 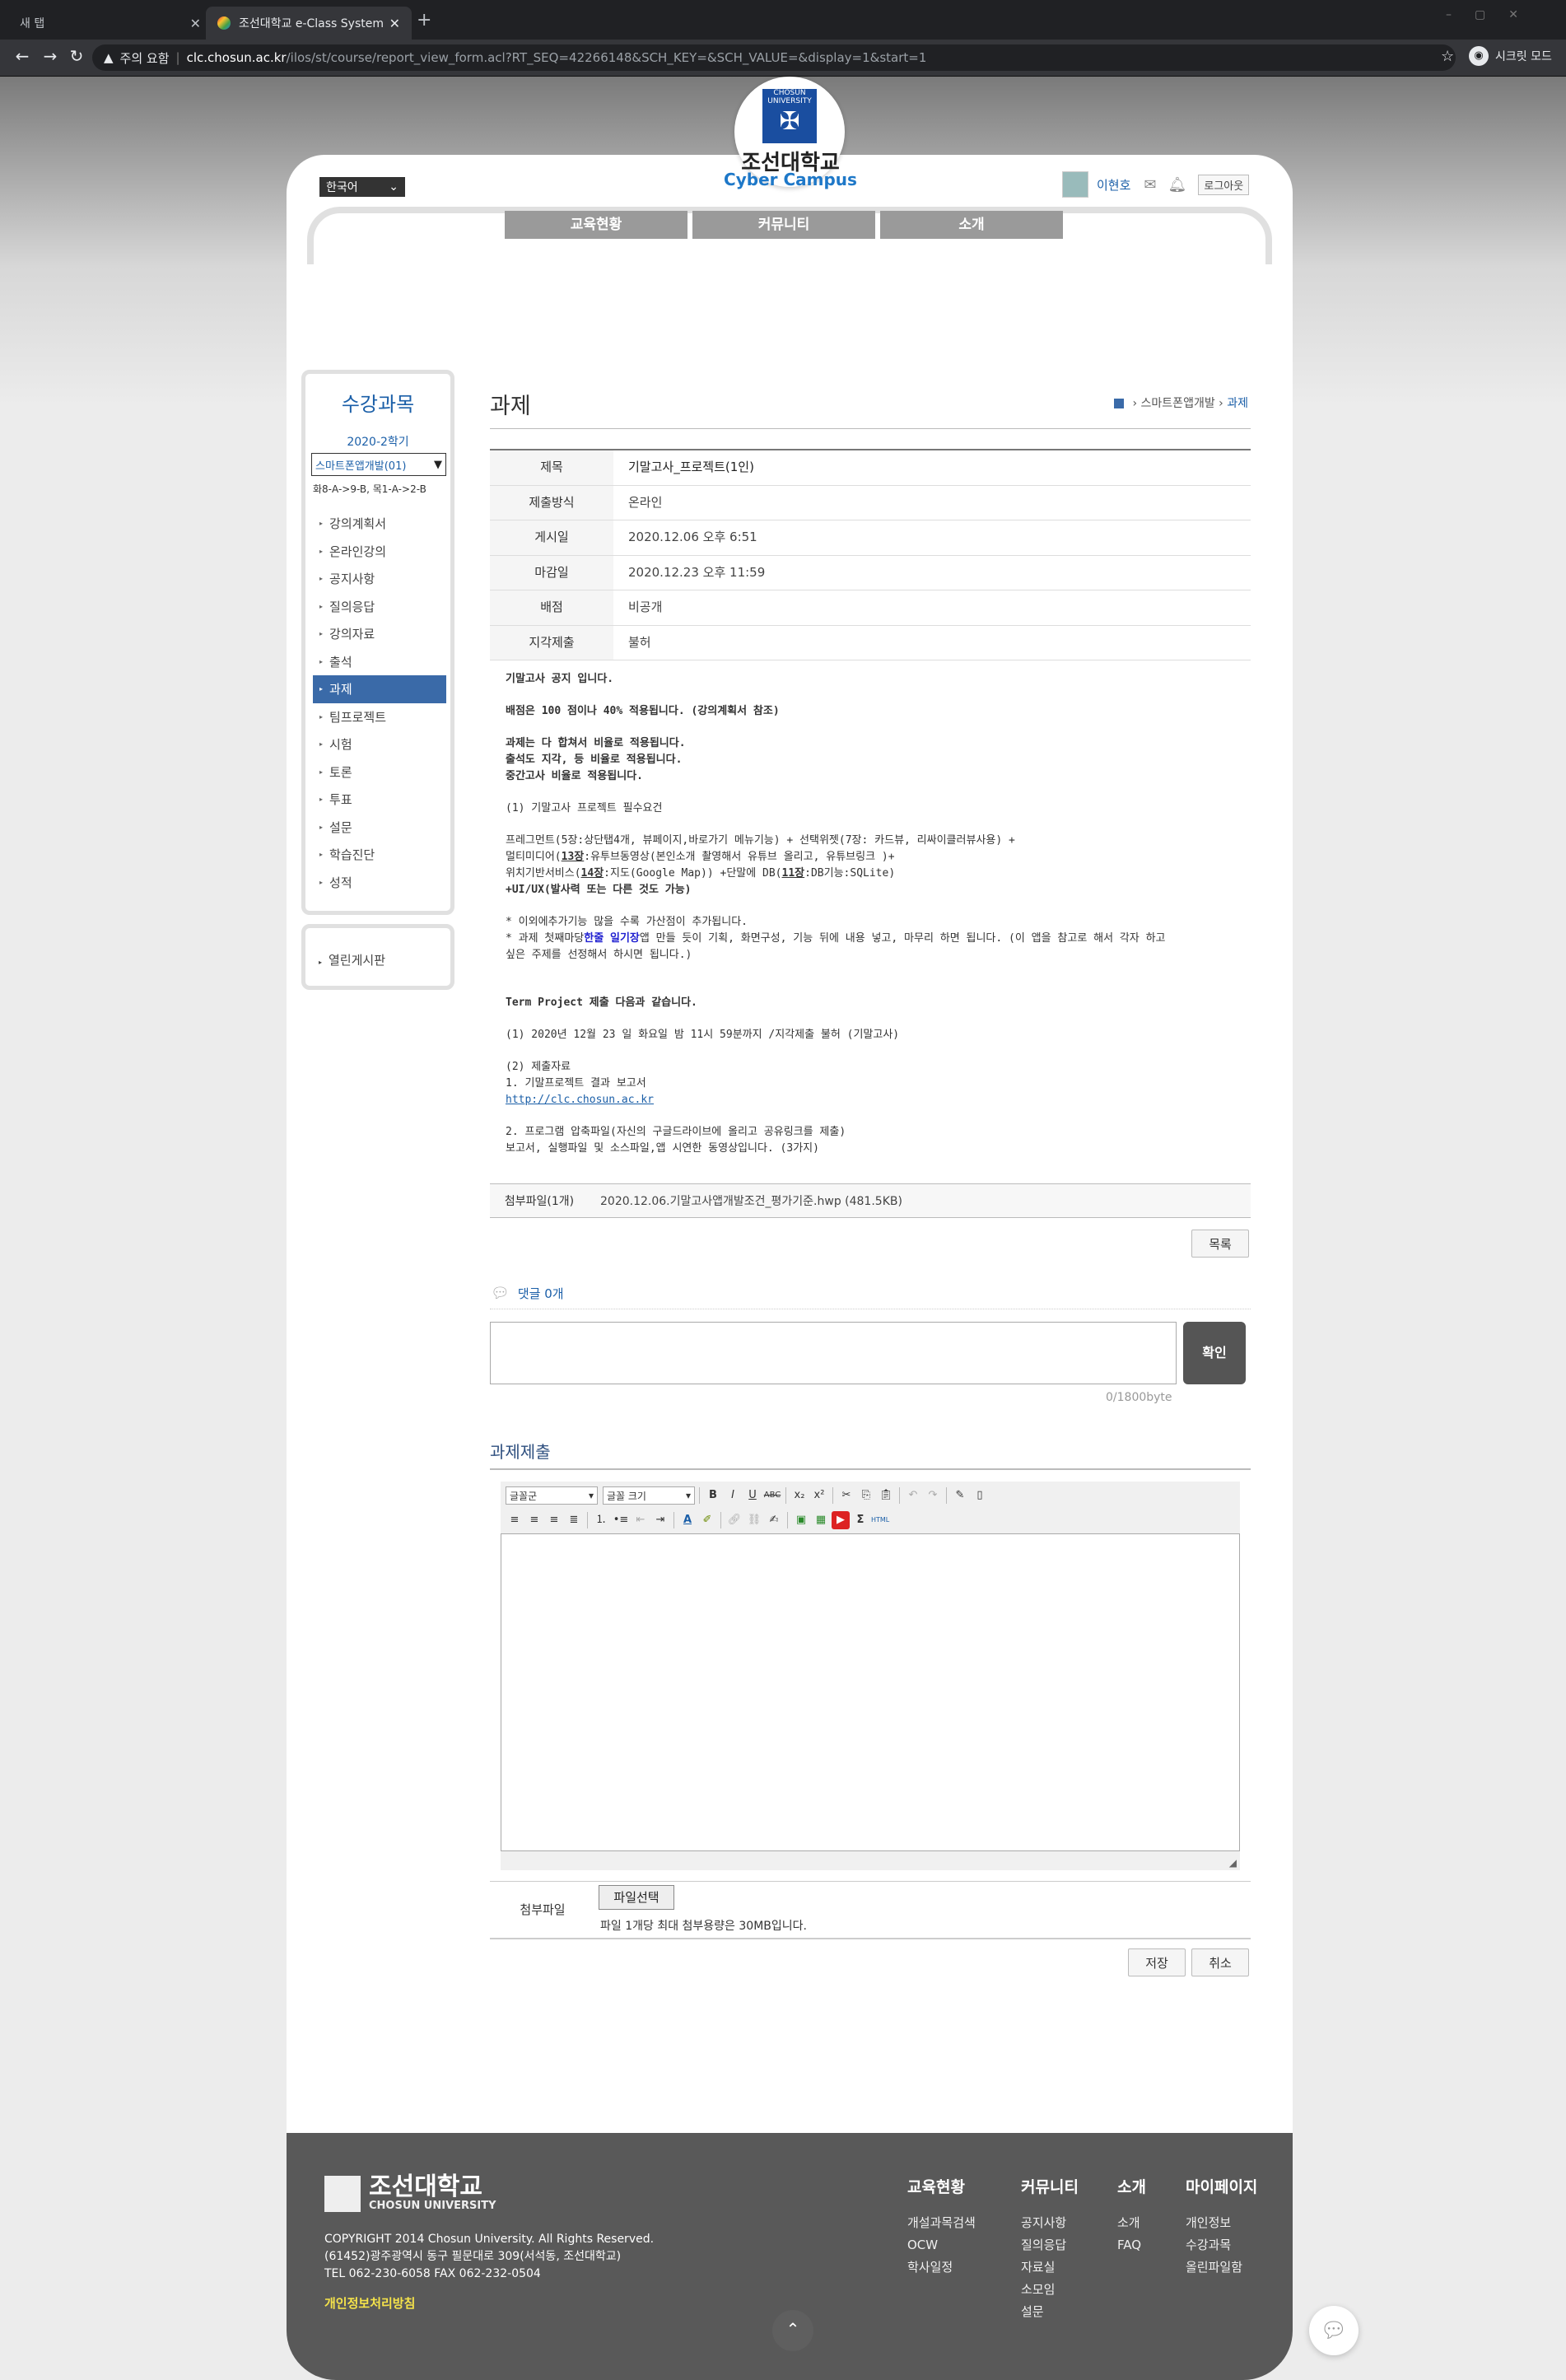 I want to click on sidebar-item-materials: ▸ 강의자료, so click(x=379, y=634).